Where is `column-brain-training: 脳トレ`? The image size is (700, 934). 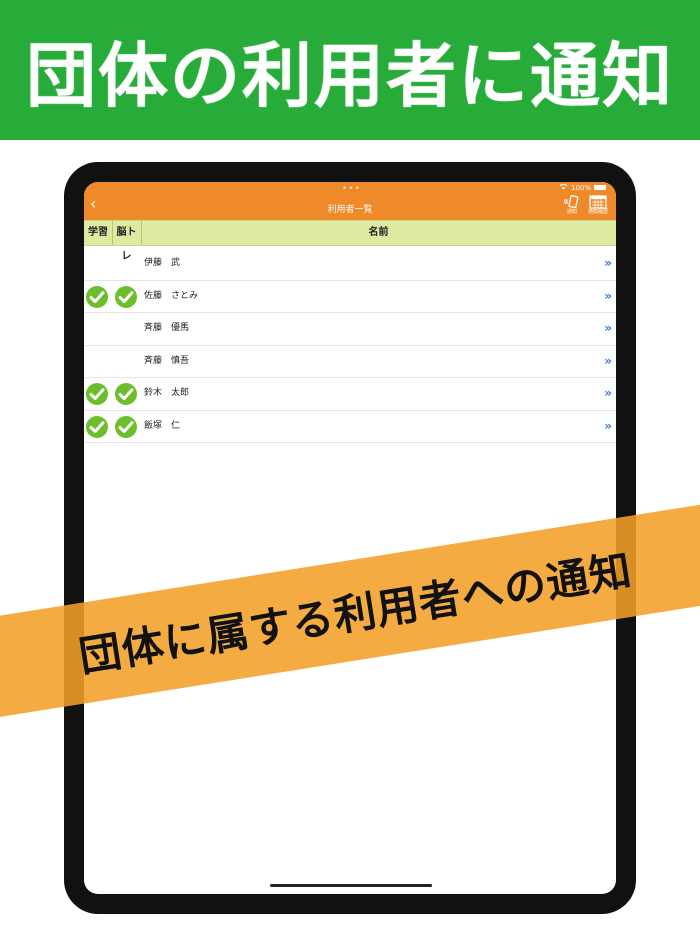
column-brain-training: 脳トレ is located at coordinates (127, 241).